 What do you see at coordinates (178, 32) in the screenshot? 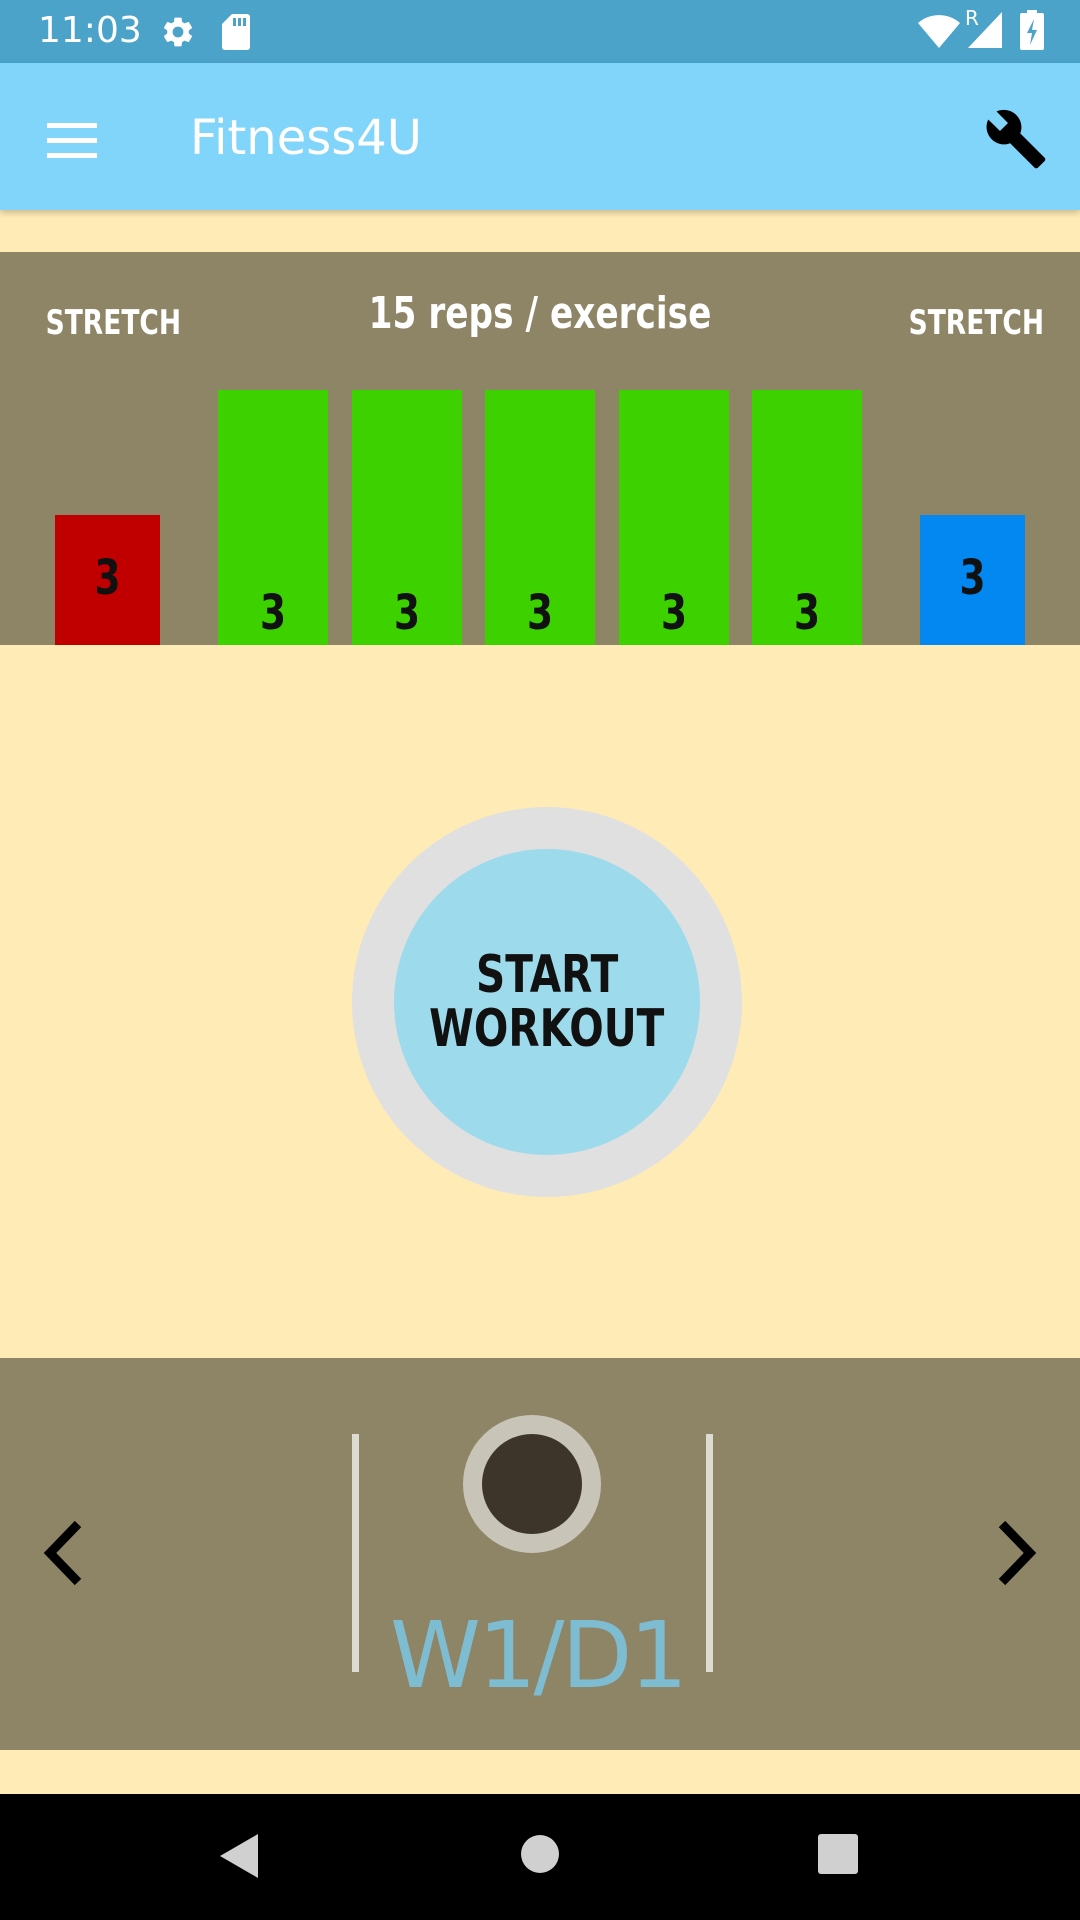
I see `gear-icon` at bounding box center [178, 32].